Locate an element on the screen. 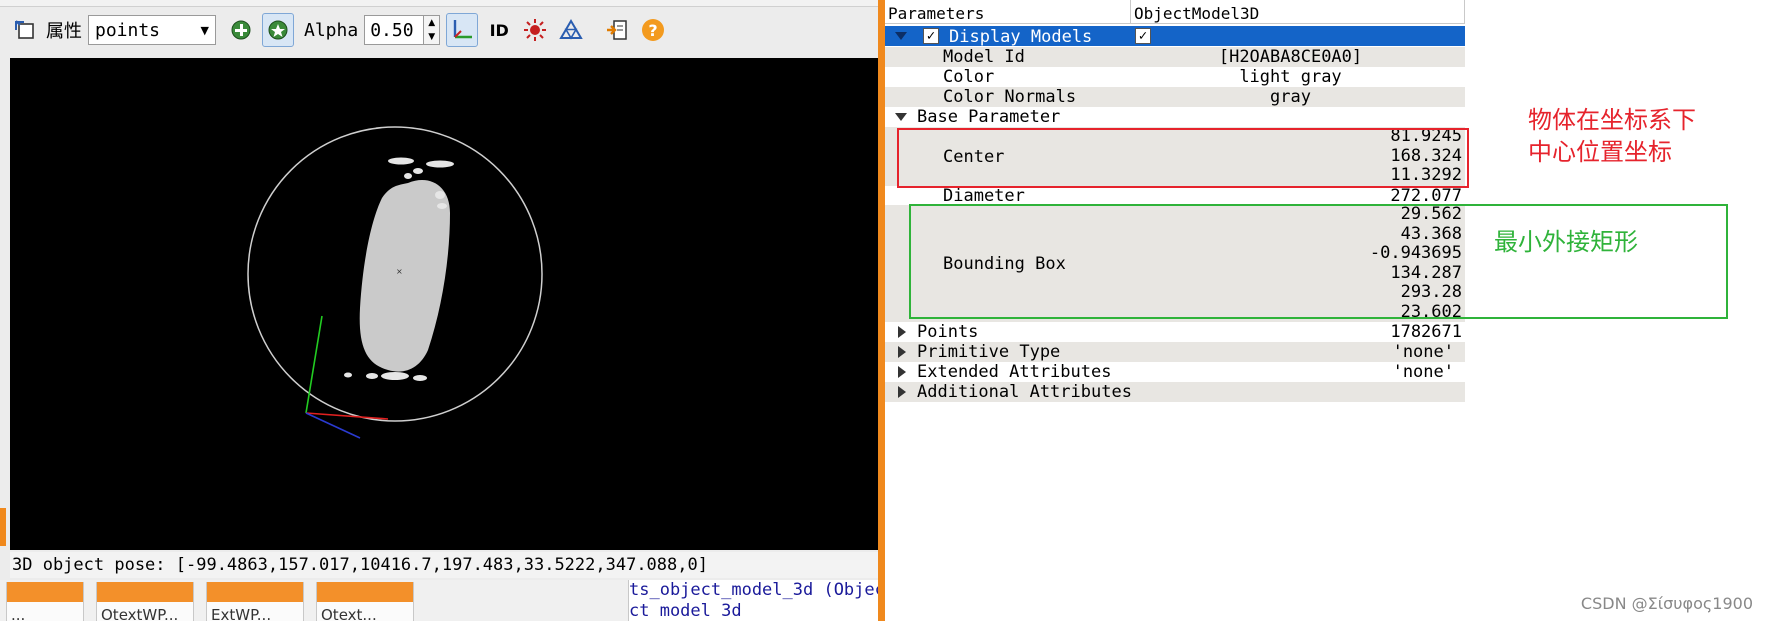 The width and height of the screenshot is (1767, 624). model-id-value: [H2OABA8CE0A0] is located at coordinates (1290, 57).